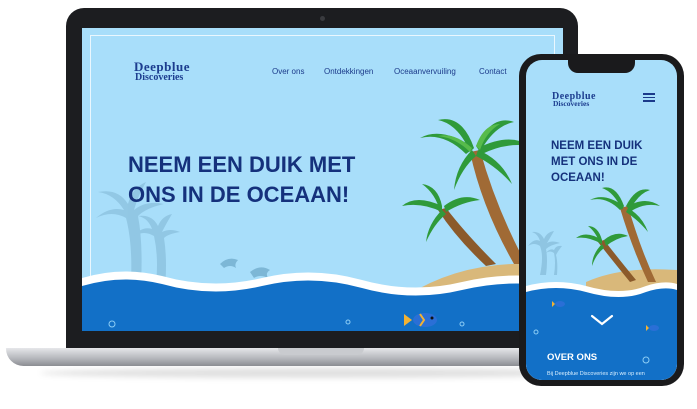  Describe the element at coordinates (618, 226) in the screenshot. I see `mobile-palm-leaves` at that location.